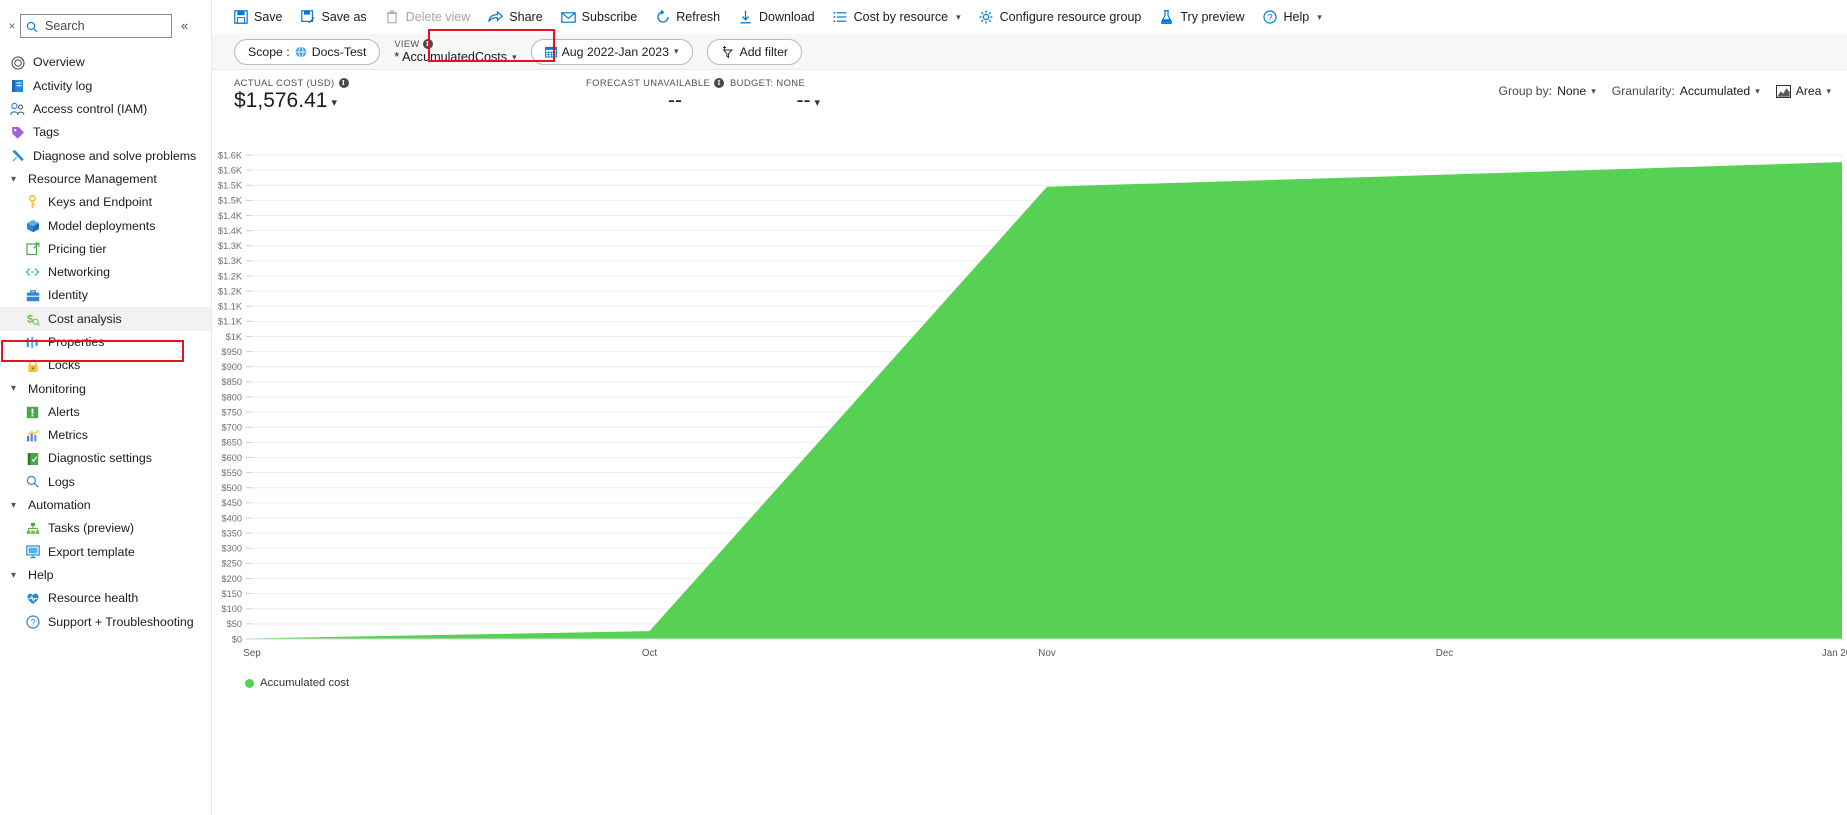 The image size is (1847, 815). Describe the element at coordinates (232, 352) in the screenshot. I see `y-axis-tick-label: $950` at that location.